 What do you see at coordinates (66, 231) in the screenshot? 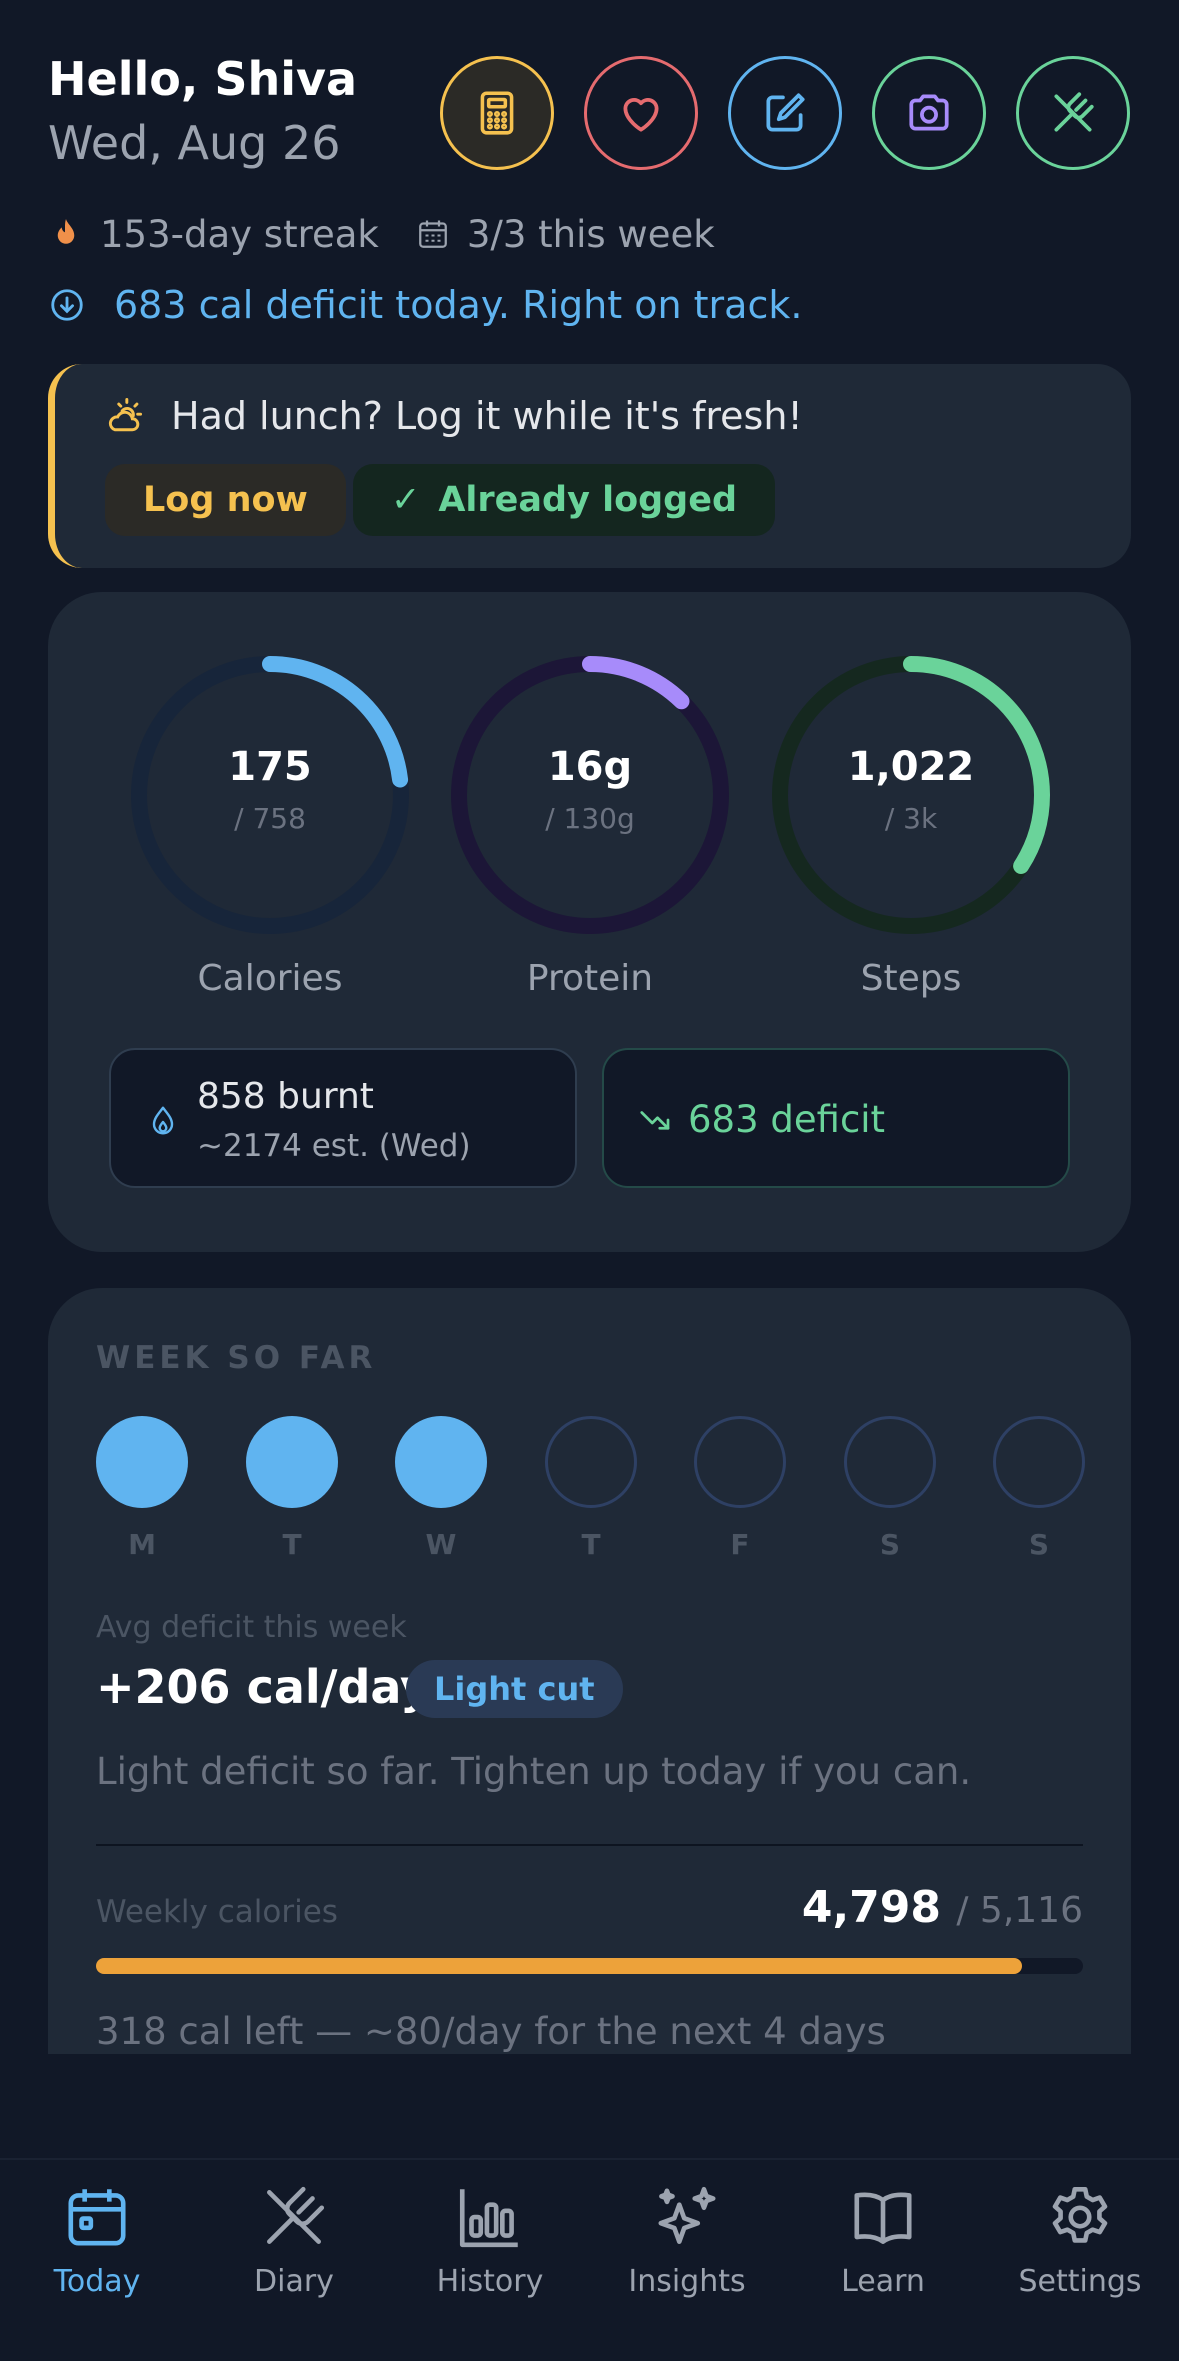
I see `flame-icon` at bounding box center [66, 231].